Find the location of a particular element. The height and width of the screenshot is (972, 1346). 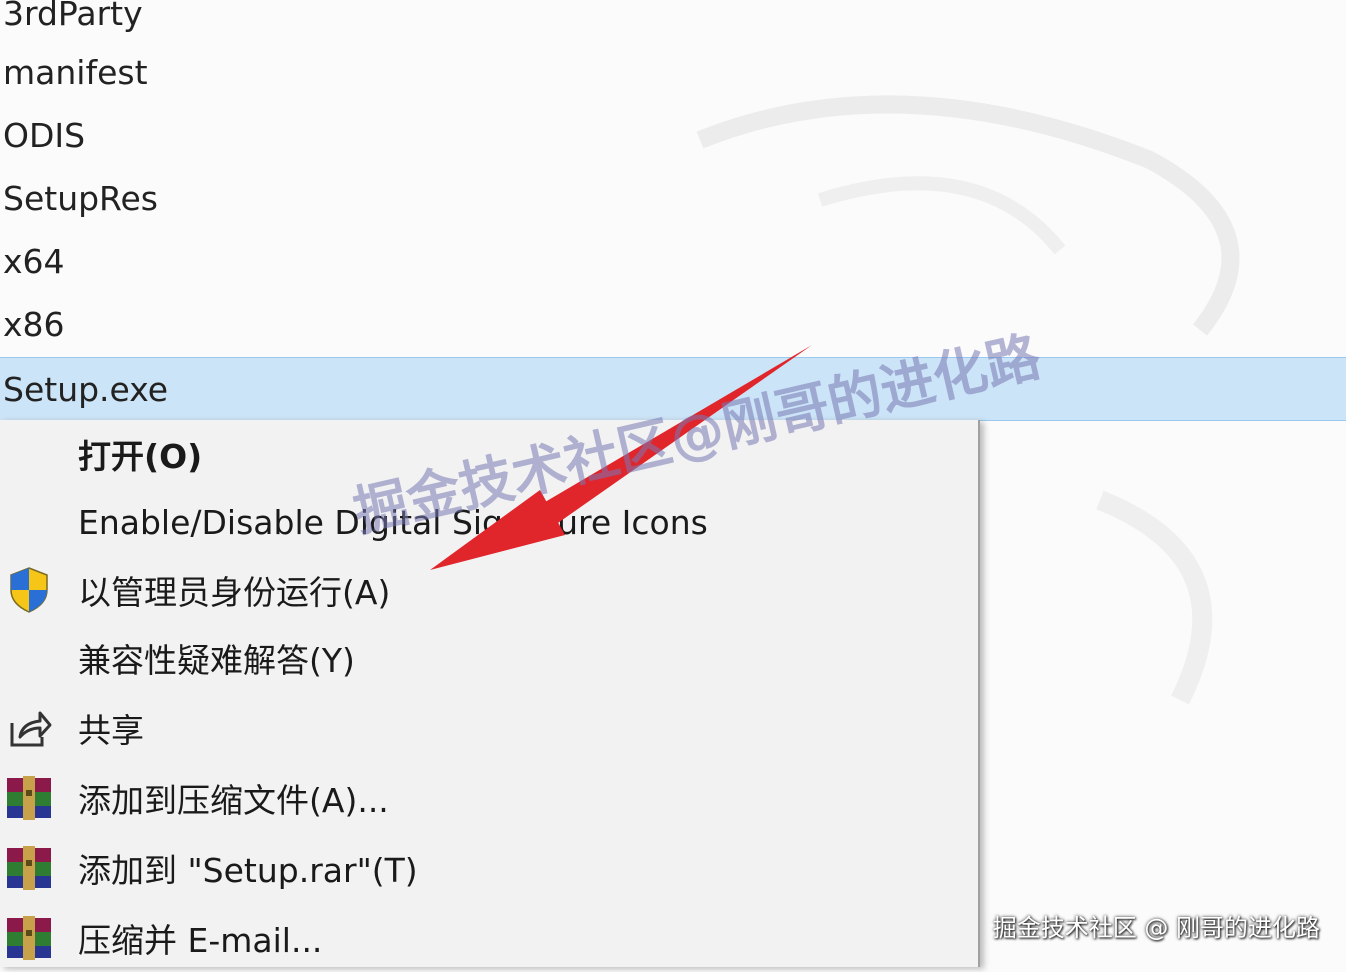

menu-item-digital-signature: Enable/Disable Digital Signature Icons is located at coordinates (488, 522).